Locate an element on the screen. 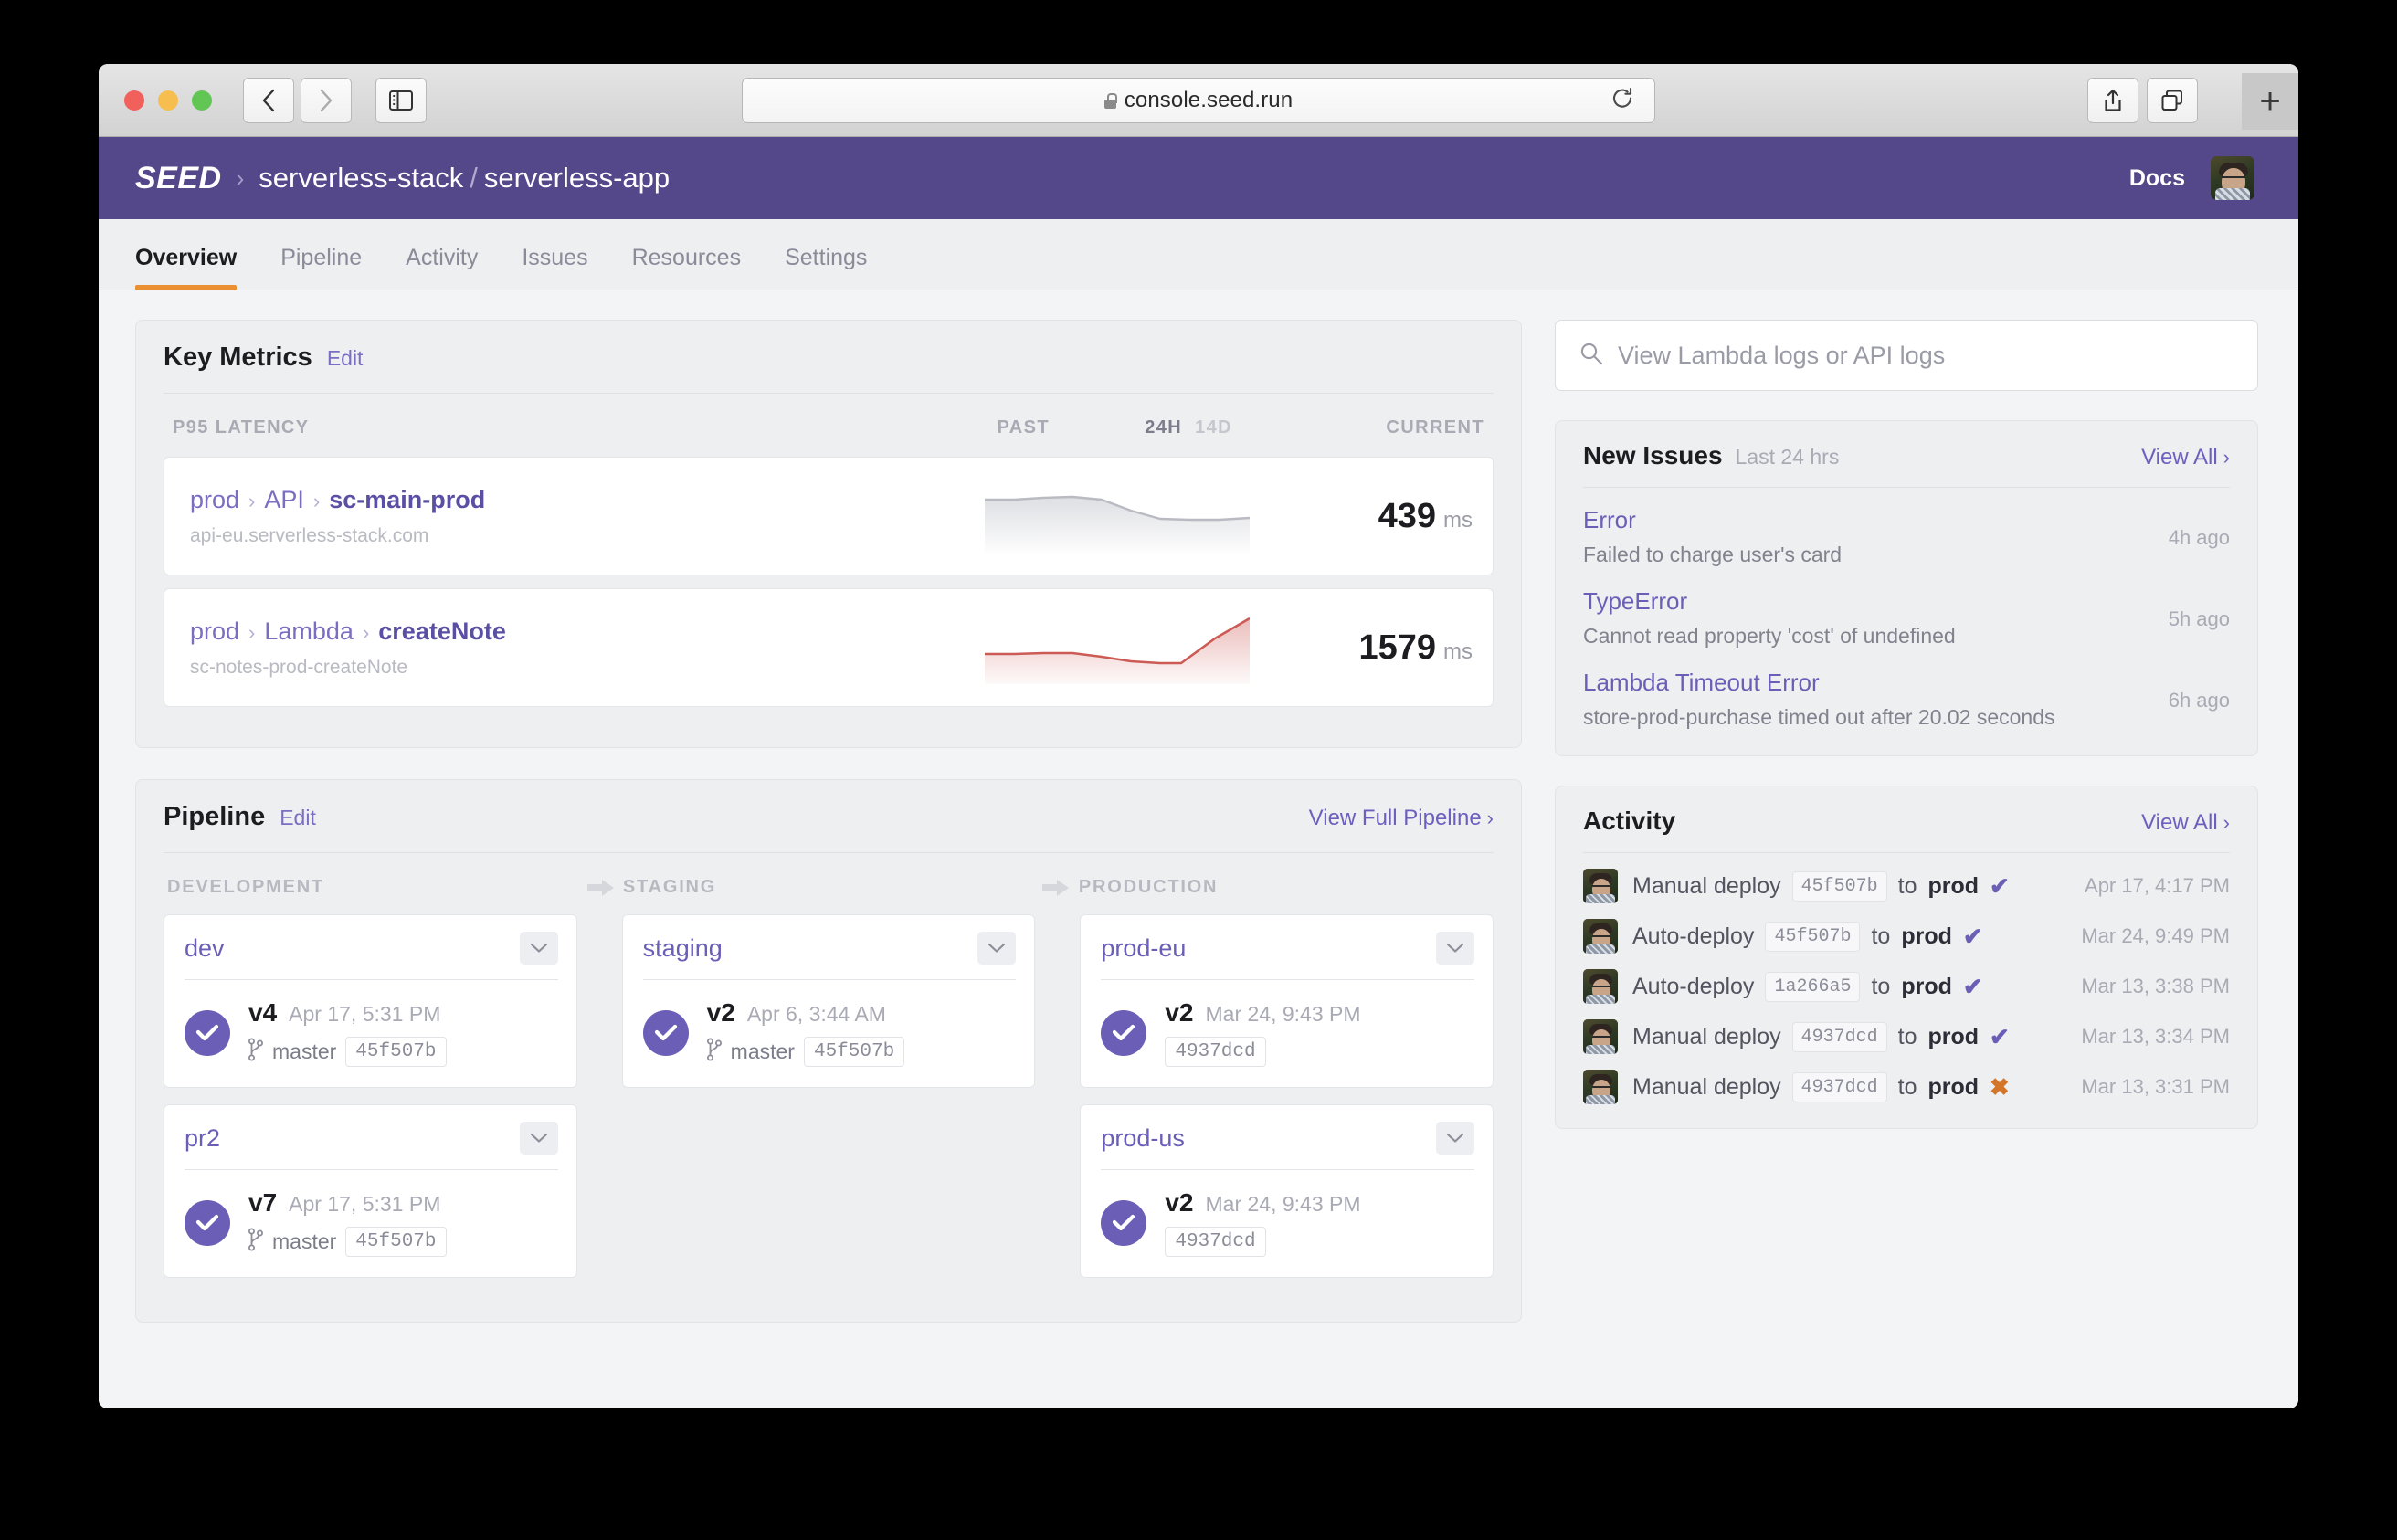  activity-target: prod is located at coordinates (1953, 885).